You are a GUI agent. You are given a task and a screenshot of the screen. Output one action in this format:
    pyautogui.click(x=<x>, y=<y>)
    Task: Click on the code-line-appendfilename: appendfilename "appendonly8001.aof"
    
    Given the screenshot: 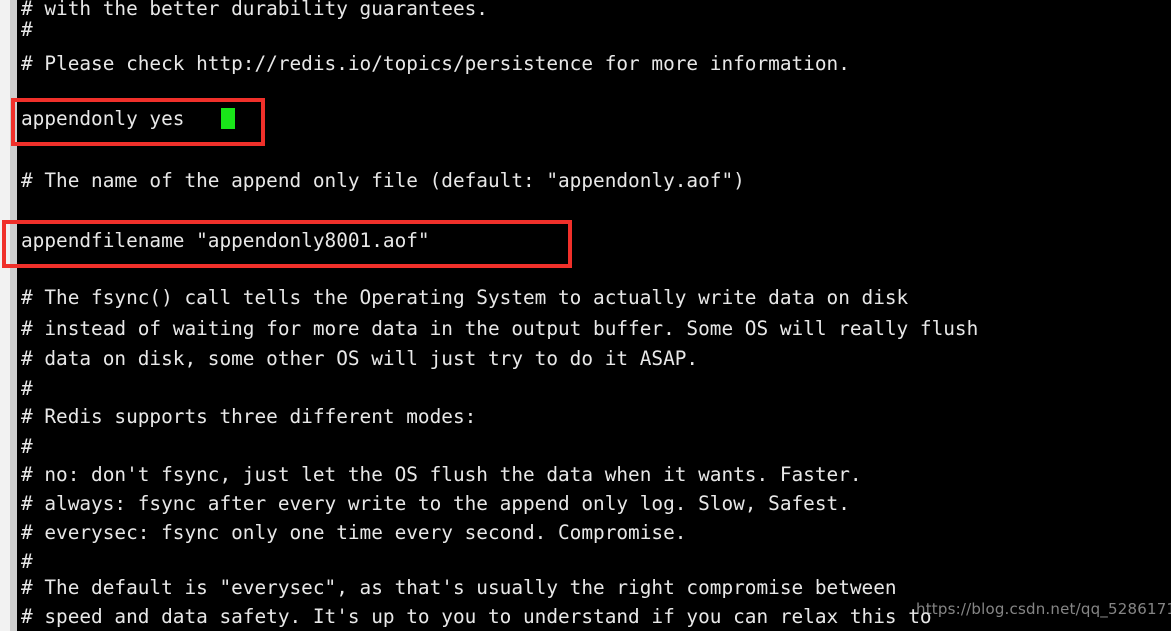 What is the action you would take?
    pyautogui.click(x=225, y=240)
    